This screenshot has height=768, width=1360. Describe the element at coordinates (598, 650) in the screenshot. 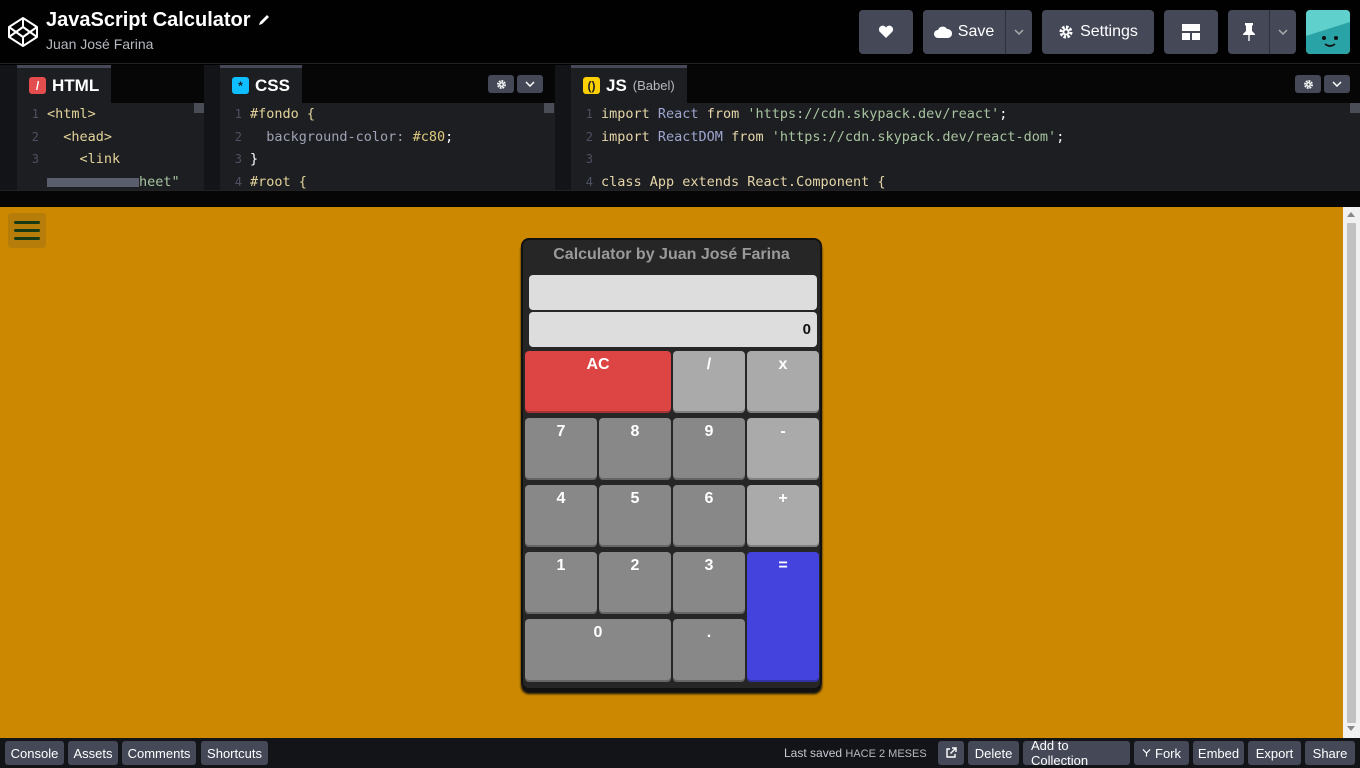

I see `zero-button: 0` at that location.